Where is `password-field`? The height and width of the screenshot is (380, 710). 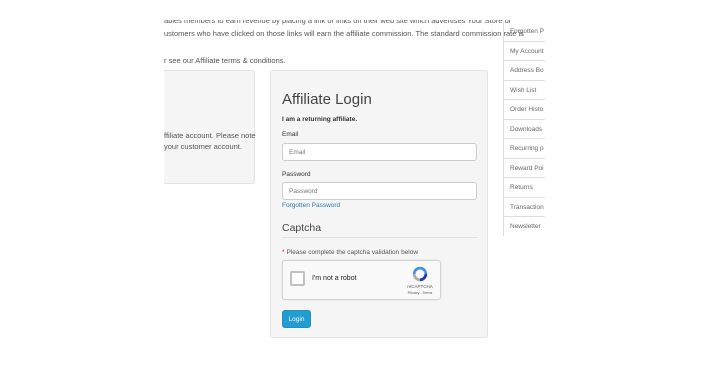
password-field is located at coordinates (379, 191).